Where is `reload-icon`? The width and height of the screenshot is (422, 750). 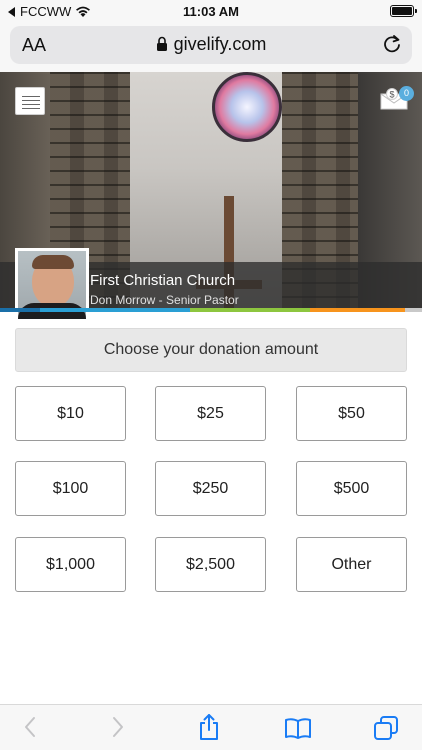 reload-icon is located at coordinates (392, 44).